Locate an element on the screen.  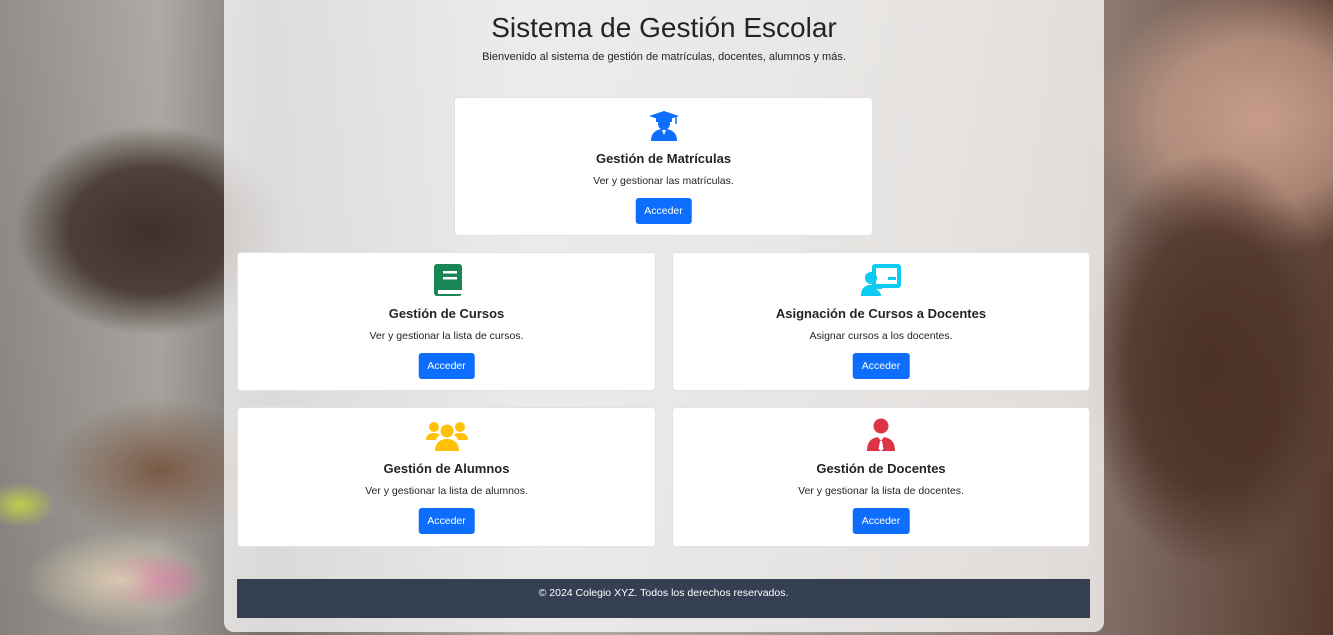
card-text: Asignar cursos a los docentes. is located at coordinates (881, 336).